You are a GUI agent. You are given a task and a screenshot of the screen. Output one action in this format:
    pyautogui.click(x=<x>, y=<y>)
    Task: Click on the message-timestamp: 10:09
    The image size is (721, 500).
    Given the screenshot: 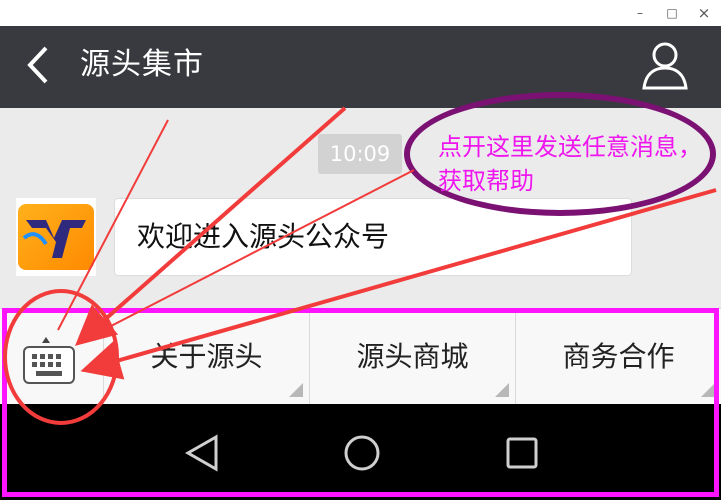 What is the action you would take?
    pyautogui.click(x=360, y=154)
    